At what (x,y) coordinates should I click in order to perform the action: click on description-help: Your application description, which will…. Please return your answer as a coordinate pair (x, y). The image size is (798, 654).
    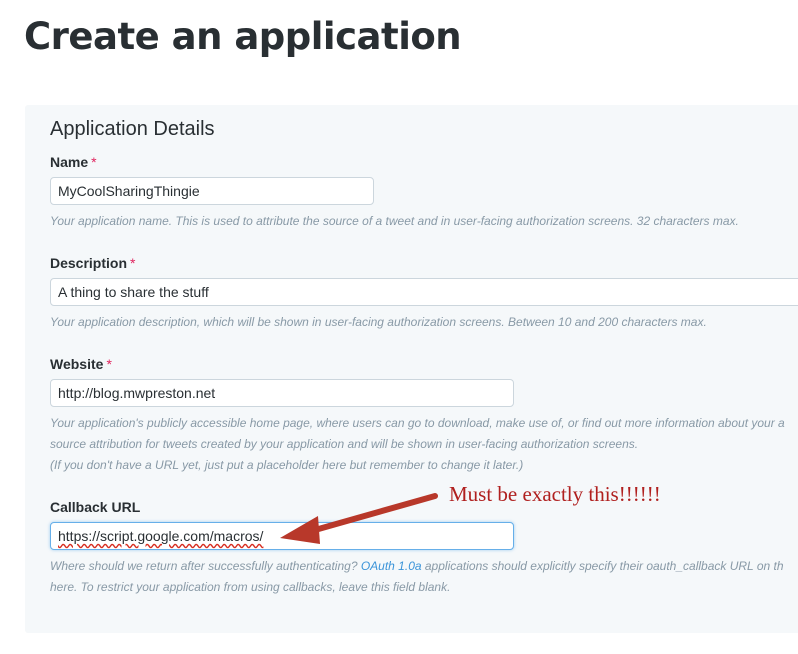
    Looking at the image, I should click on (378, 322).